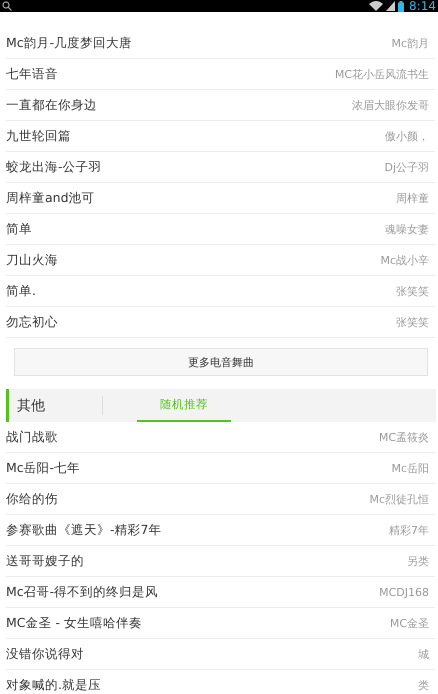 This screenshot has width=438, height=694. What do you see at coordinates (84, 530) in the screenshot?
I see `song-title: 参赛歌曲《遮天》-精彩7年` at bounding box center [84, 530].